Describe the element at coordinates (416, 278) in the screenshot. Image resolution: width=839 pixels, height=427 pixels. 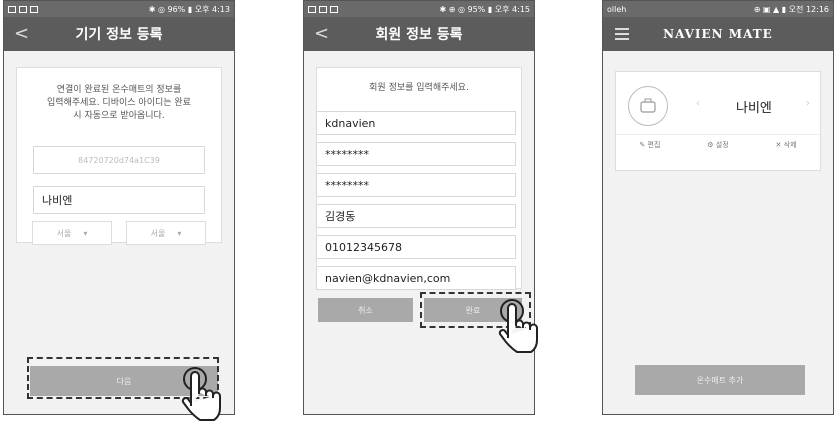
I see `email-input: navien@kdnavien,com` at that location.